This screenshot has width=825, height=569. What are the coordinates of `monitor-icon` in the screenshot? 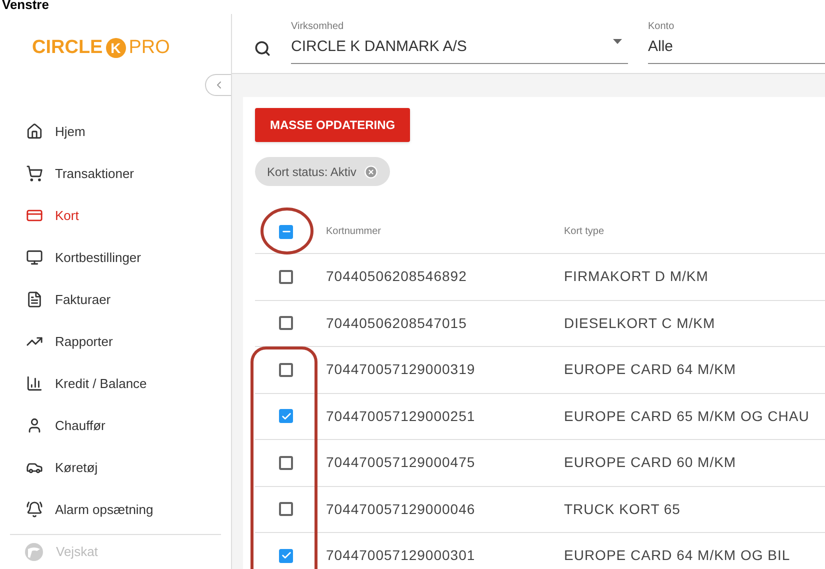 It's located at (34, 257).